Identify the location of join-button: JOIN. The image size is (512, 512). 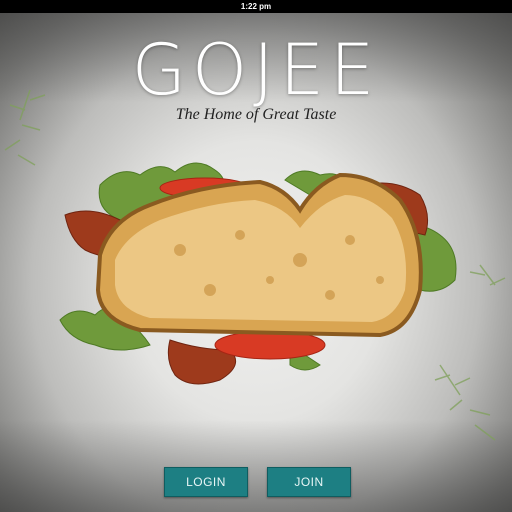
(309, 482).